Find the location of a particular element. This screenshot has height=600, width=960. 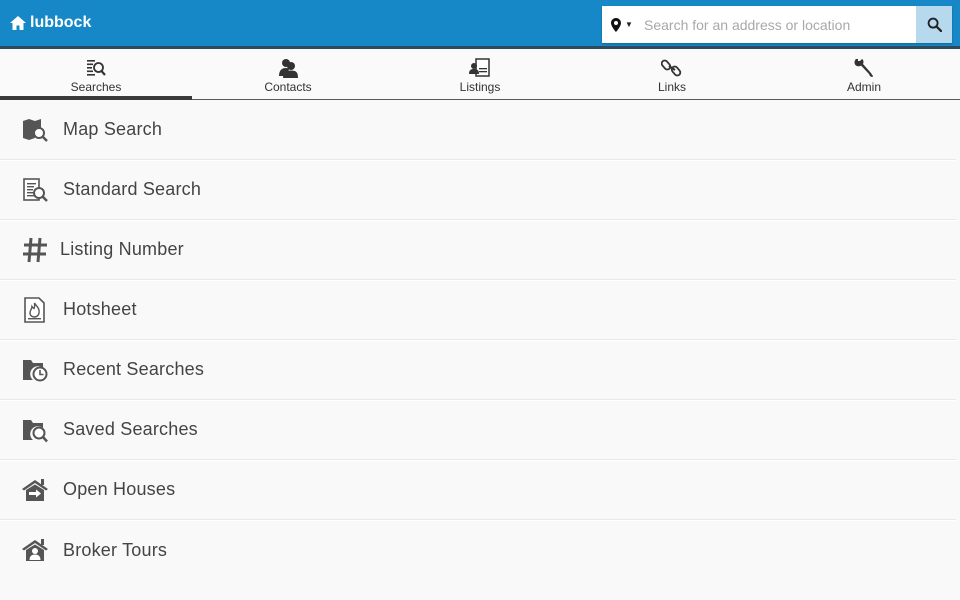

brand-link: lubbock is located at coordinates (50, 23).